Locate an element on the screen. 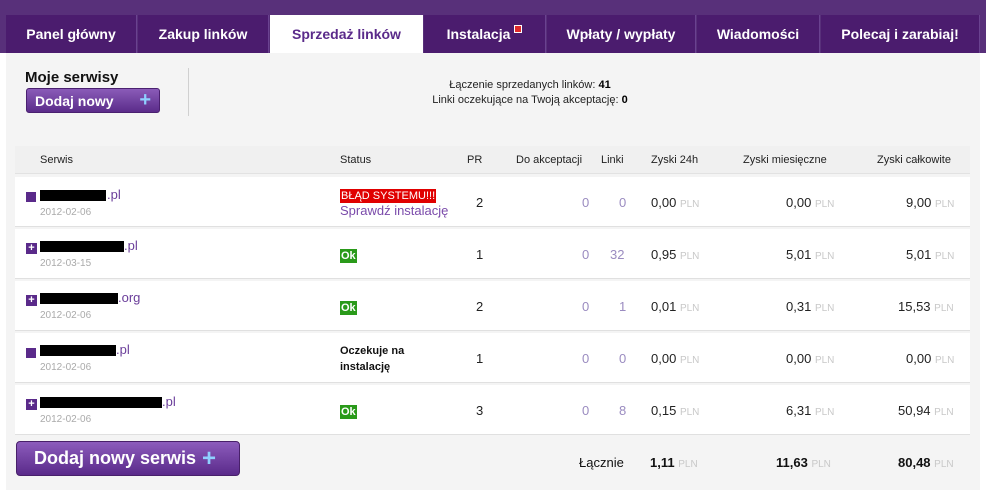 The image size is (986, 490). zm-value: 0,31 PLN is located at coordinates (810, 306).